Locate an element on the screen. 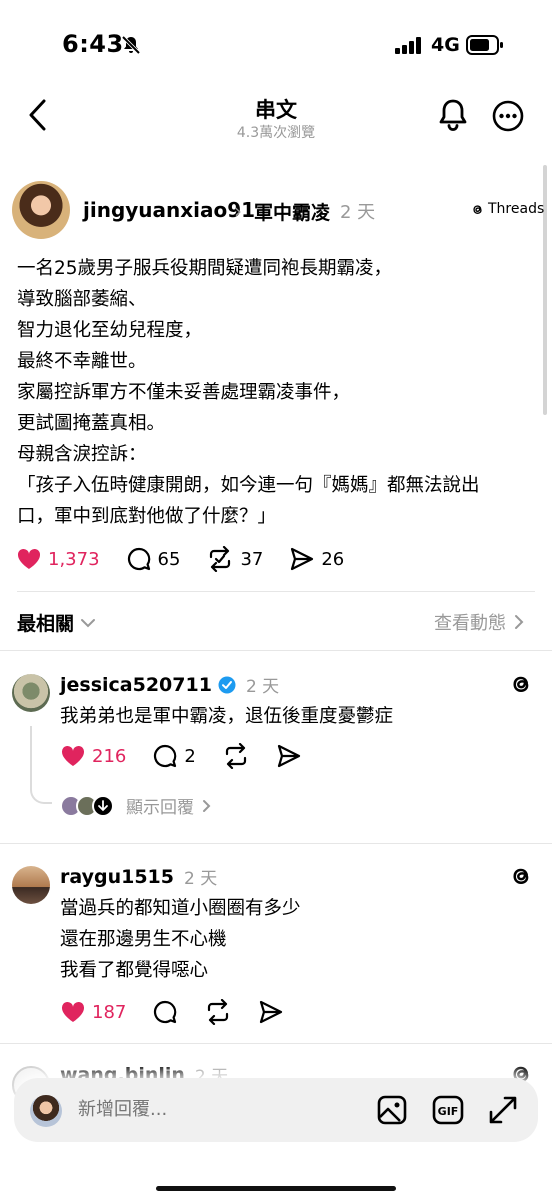 Image resolution: width=552 pixels, height=1200 pixels. repost-button: 37 is located at coordinates (234, 559).